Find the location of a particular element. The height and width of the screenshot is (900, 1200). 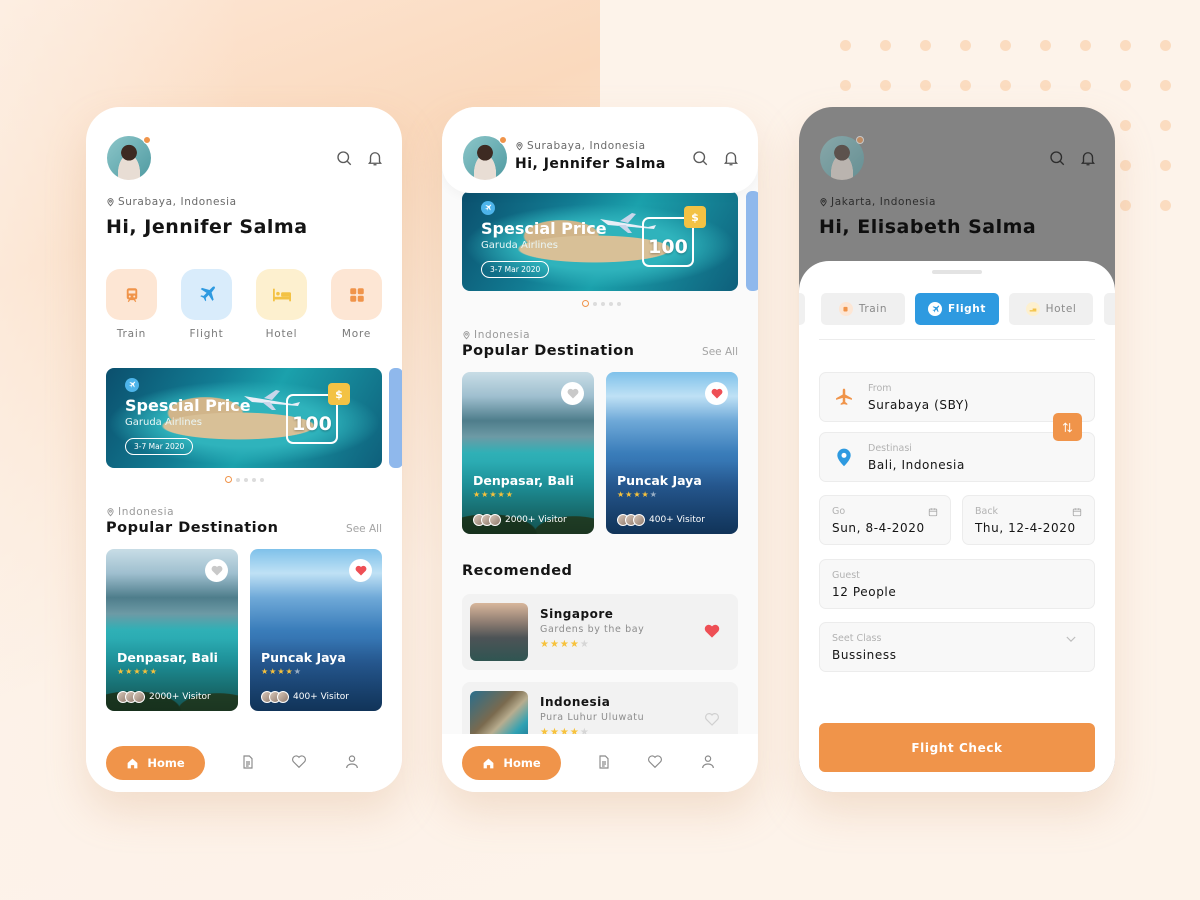

destination-name: Puncak Jaya is located at coordinates (659, 480).